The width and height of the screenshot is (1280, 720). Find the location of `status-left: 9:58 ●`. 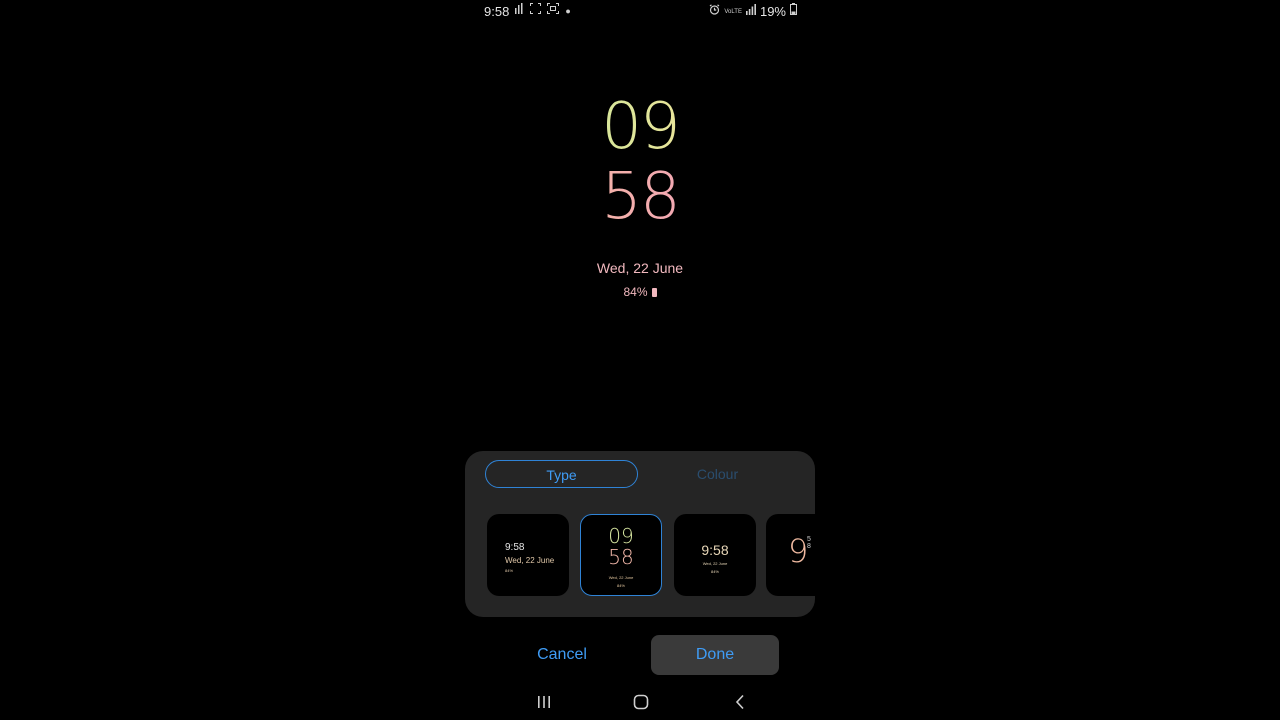

status-left: 9:58 ● is located at coordinates (527, 11).